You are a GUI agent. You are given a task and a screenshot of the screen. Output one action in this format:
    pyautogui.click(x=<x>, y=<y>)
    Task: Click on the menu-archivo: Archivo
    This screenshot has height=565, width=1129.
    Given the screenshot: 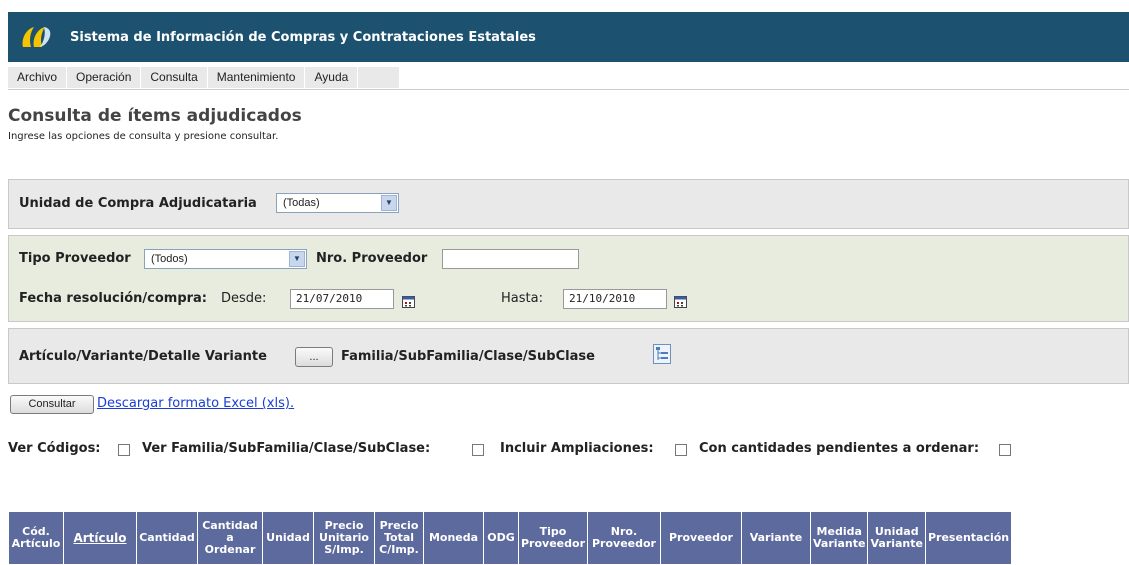 What is the action you would take?
    pyautogui.click(x=38, y=77)
    